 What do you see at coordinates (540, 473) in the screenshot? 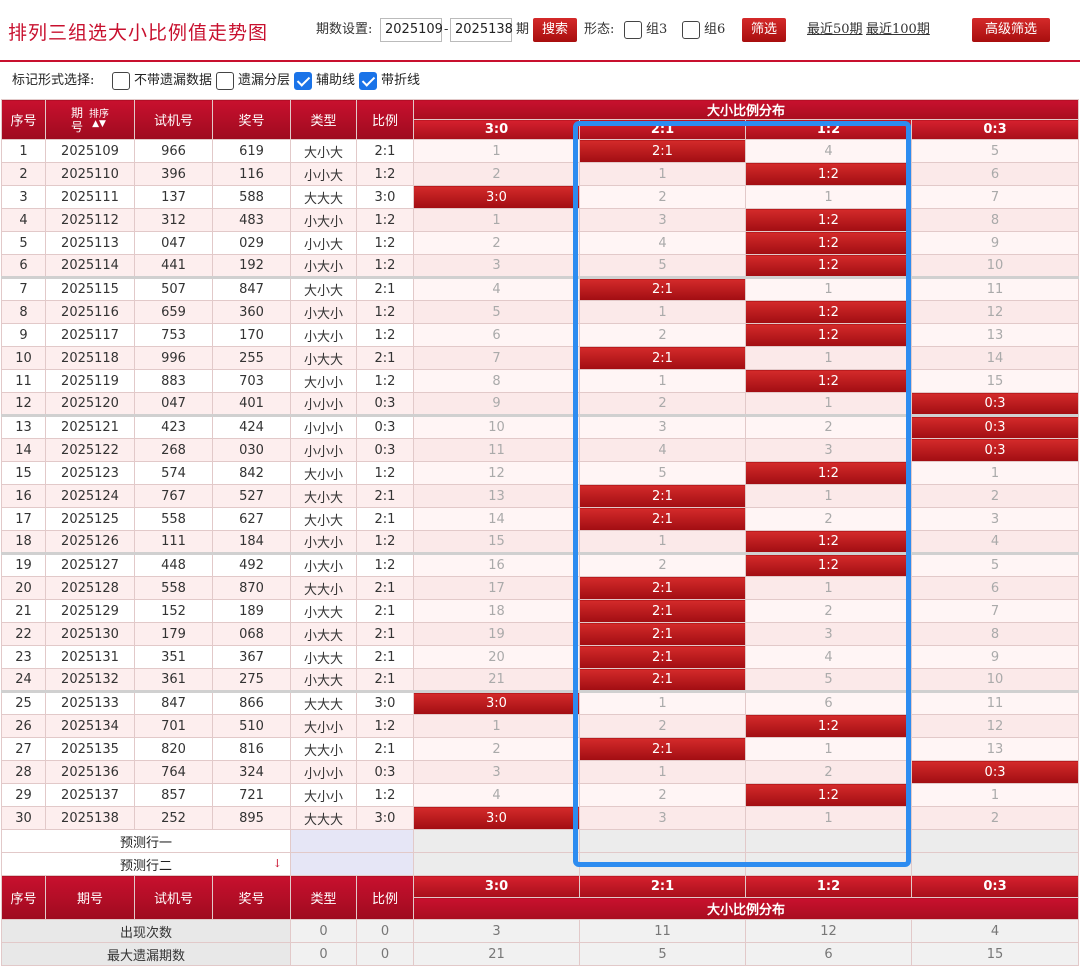
I see `table-row: 15 2025123 574 842 大小小 1:2 12 5 1:2 1` at bounding box center [540, 473].